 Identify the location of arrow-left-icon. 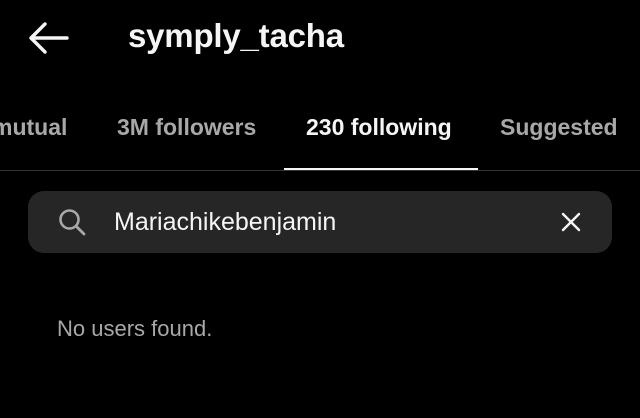
(49, 38).